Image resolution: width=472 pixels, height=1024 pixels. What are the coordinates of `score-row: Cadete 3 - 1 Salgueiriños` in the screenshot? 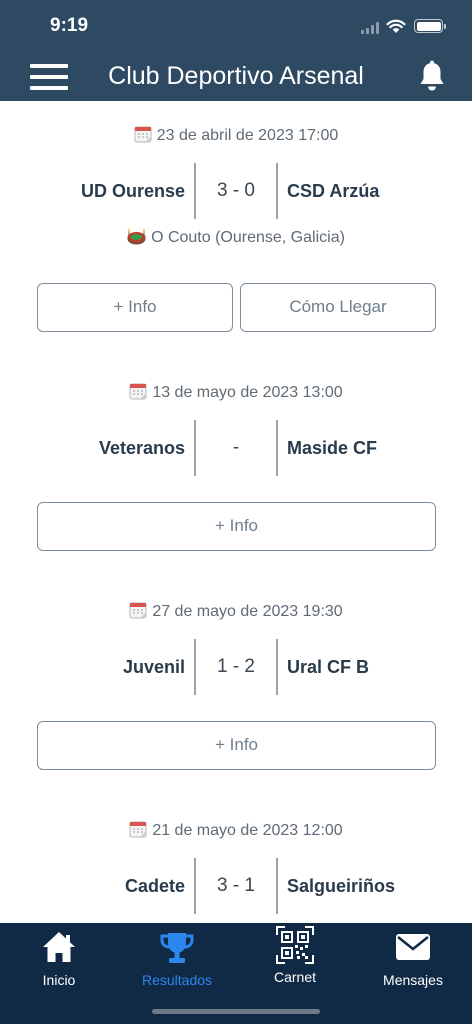 It's located at (236, 887).